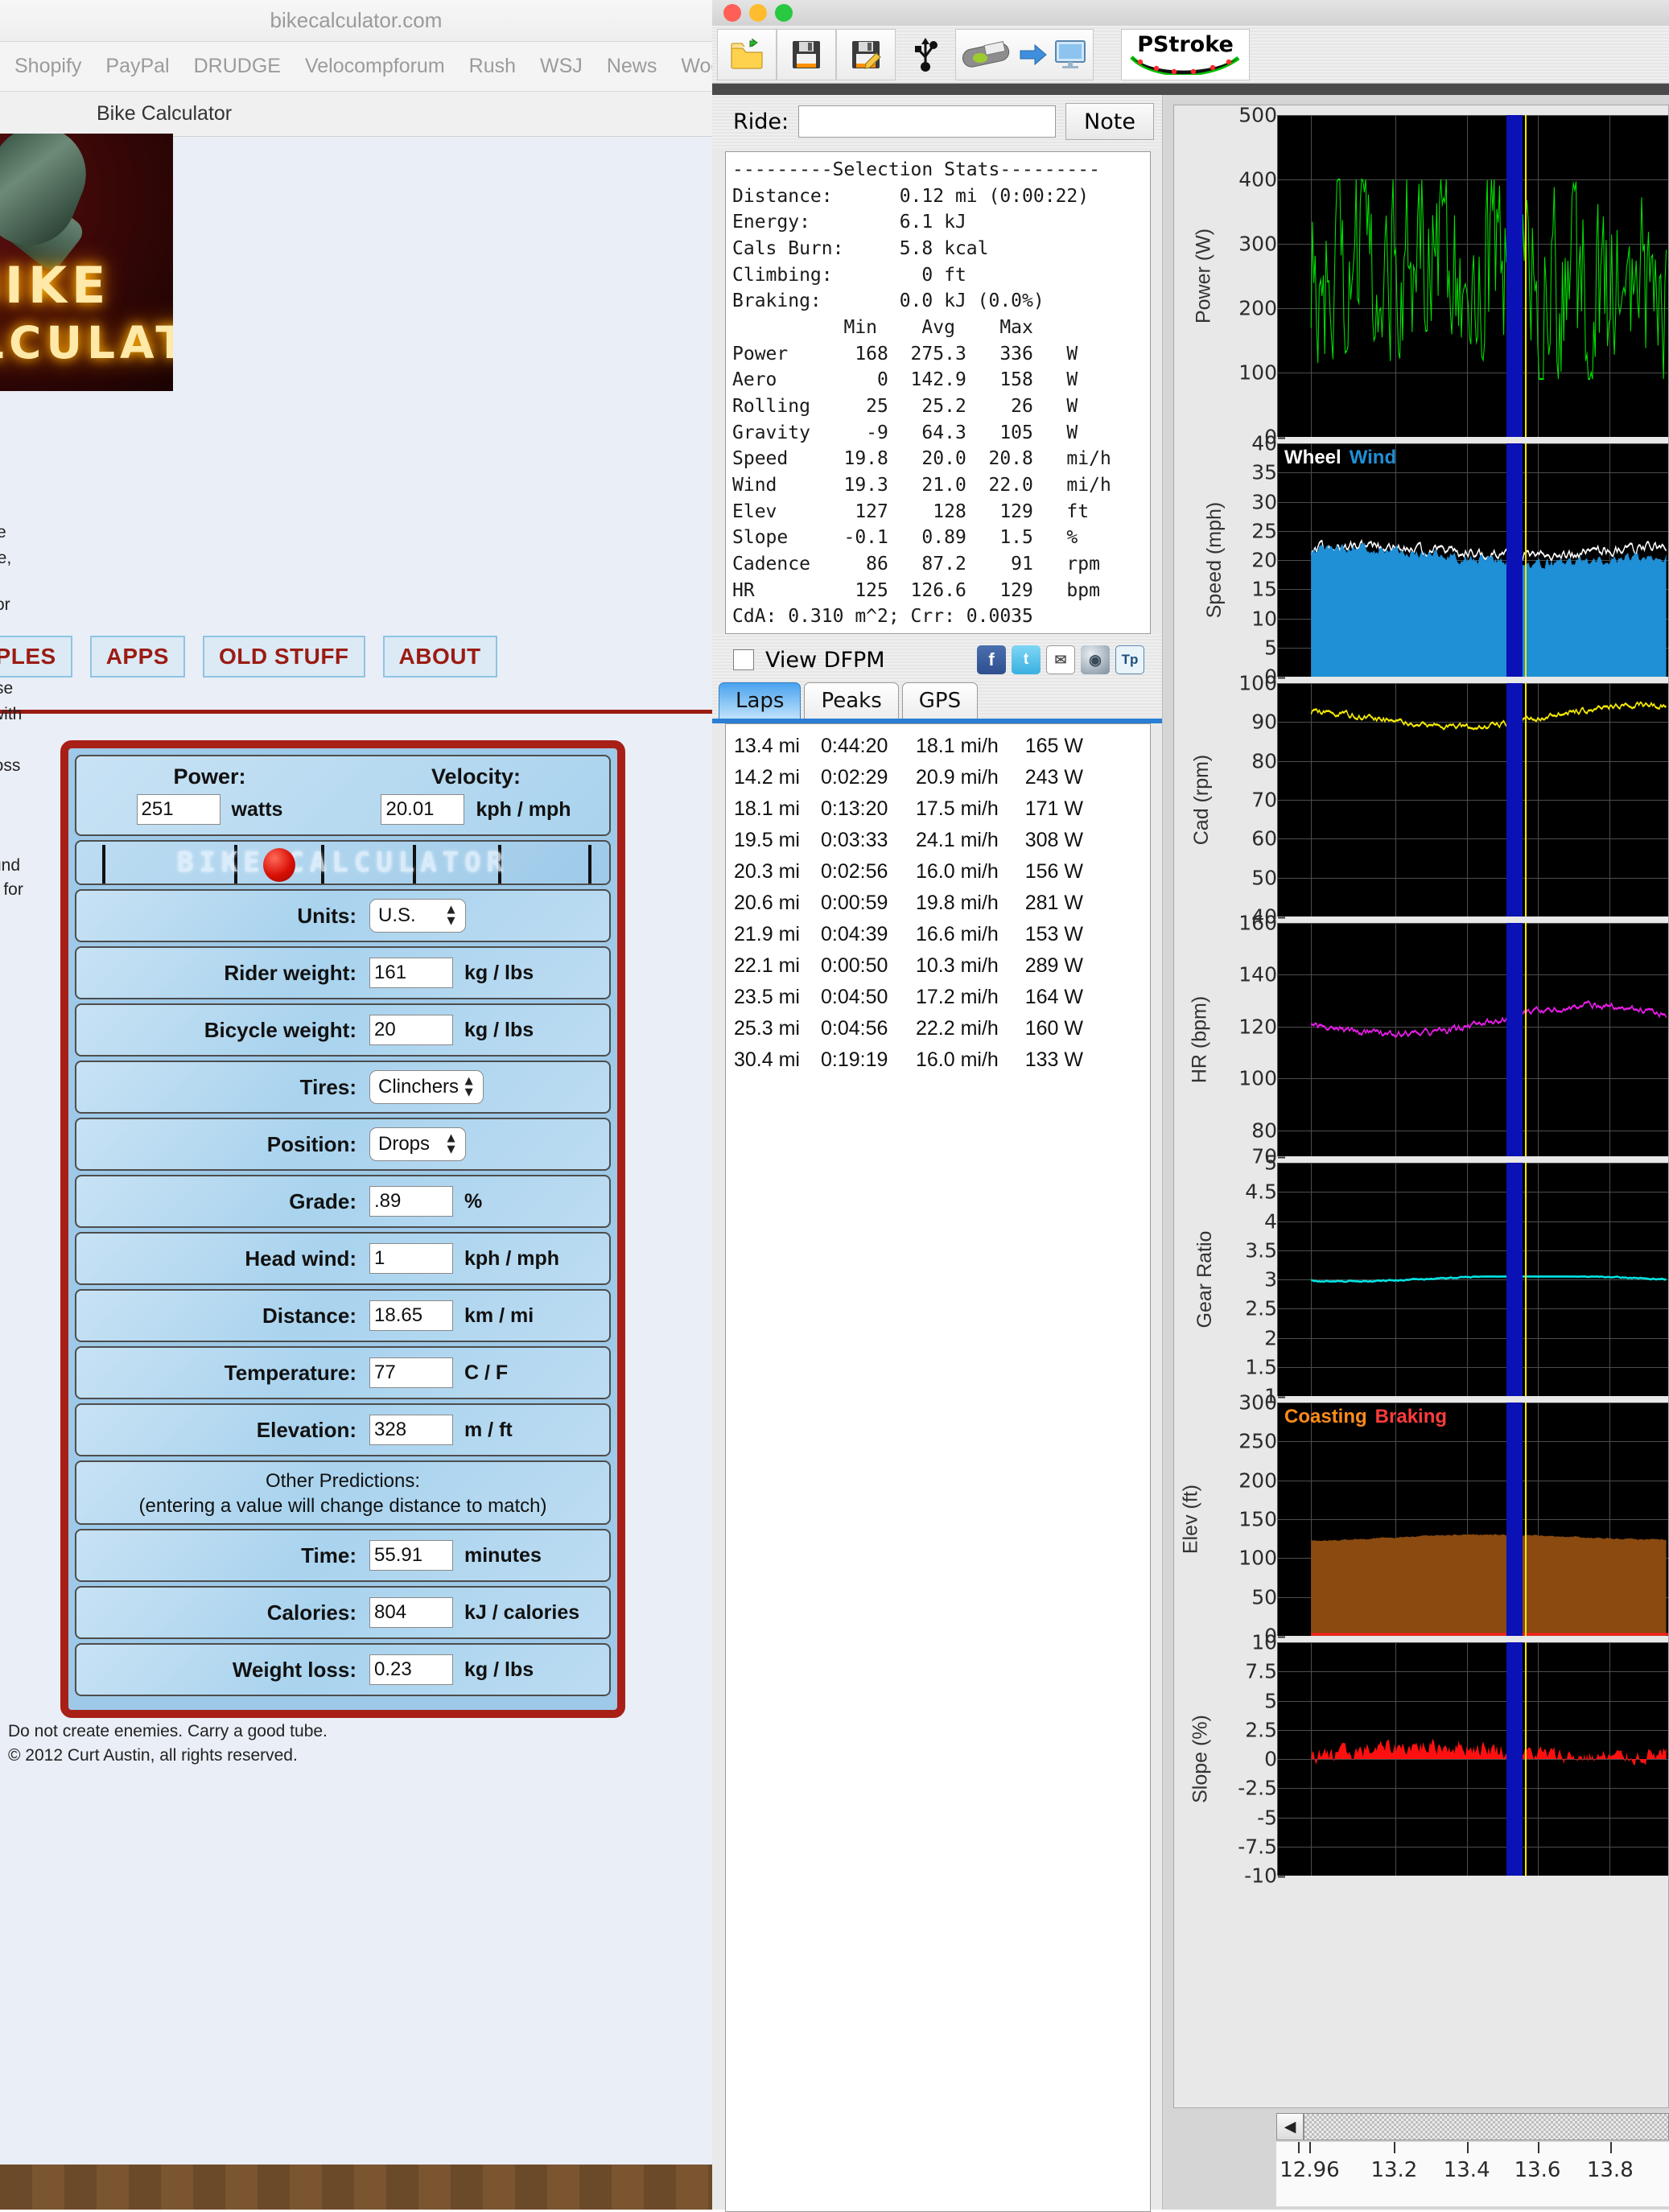 The width and height of the screenshot is (1669, 2212). Describe the element at coordinates (492, 66) in the screenshot. I see `bookmark-rush: Rush` at that location.